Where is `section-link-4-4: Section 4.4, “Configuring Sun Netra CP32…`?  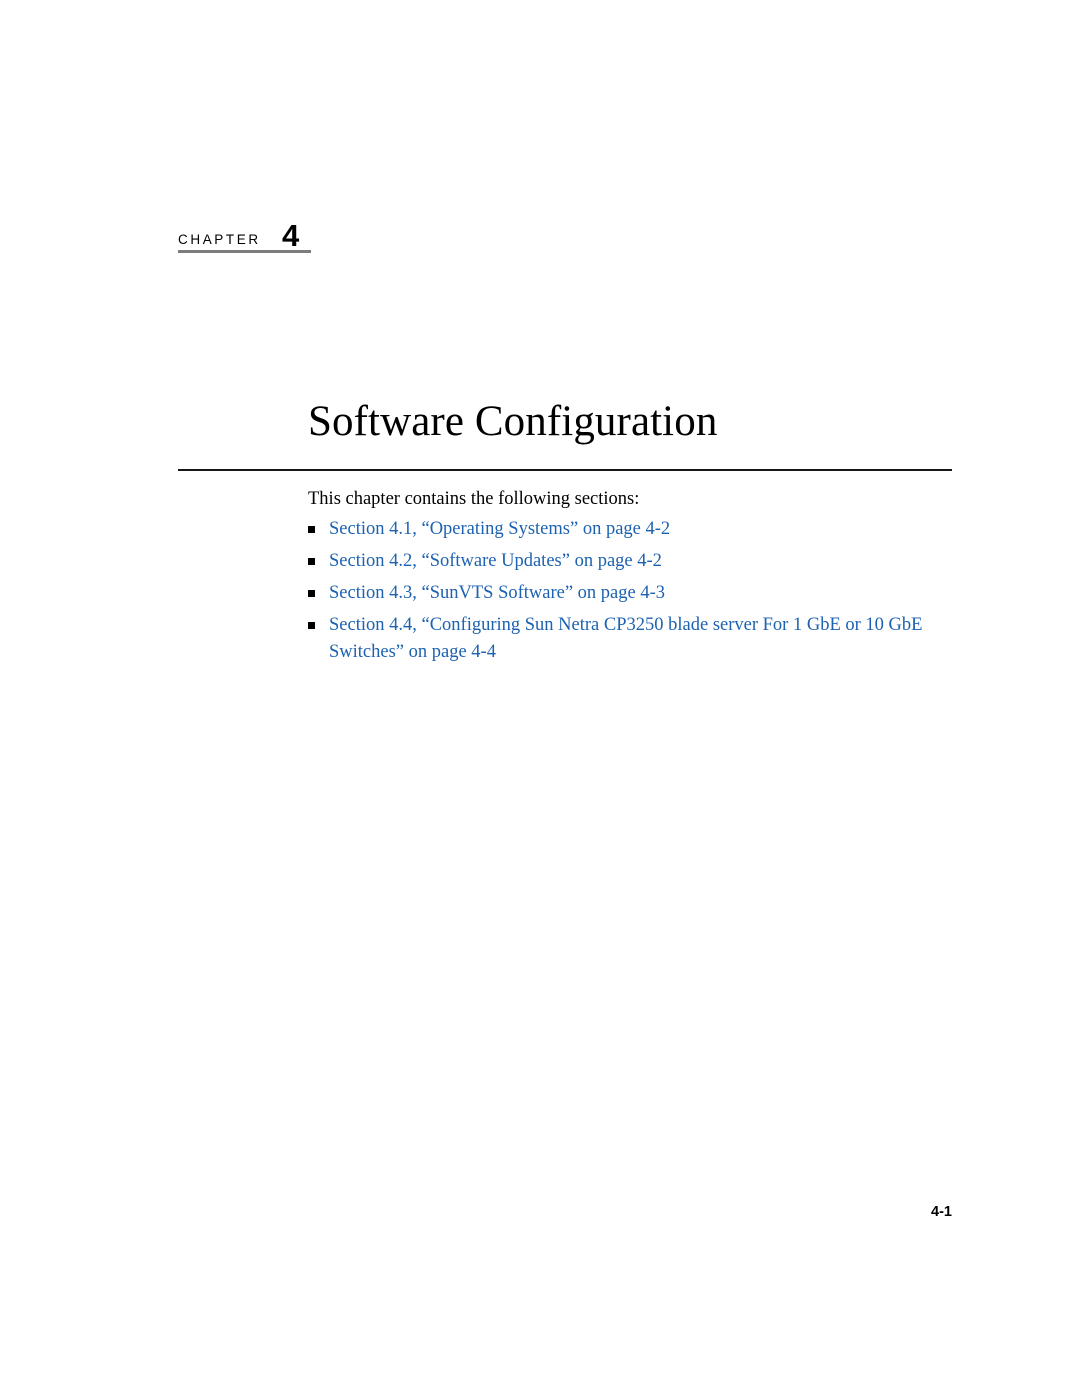
section-link-4-4: Section 4.4, “Configuring Sun Netra CP32… is located at coordinates (648, 639).